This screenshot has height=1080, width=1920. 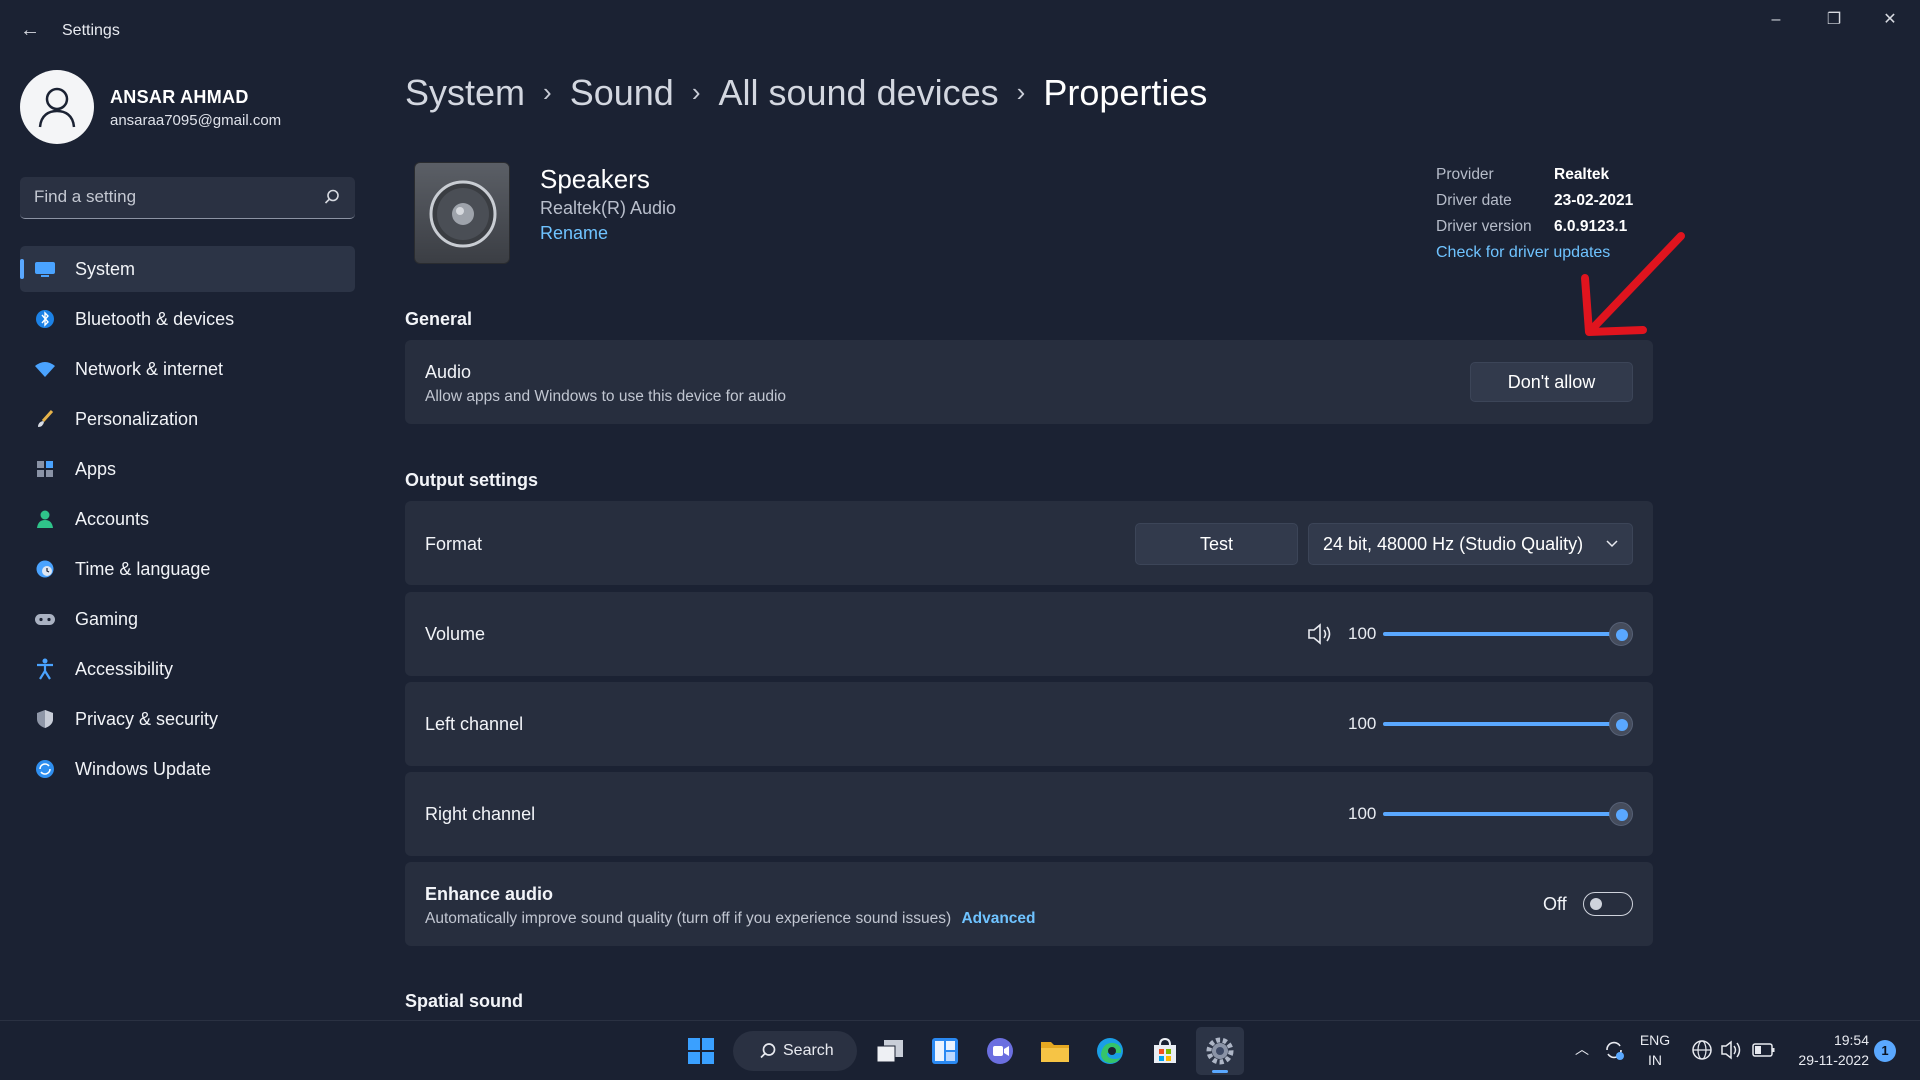 I want to click on format-dropdown: 24 bit, 48000 Hz (Studio Quality), so click(x=1470, y=544).